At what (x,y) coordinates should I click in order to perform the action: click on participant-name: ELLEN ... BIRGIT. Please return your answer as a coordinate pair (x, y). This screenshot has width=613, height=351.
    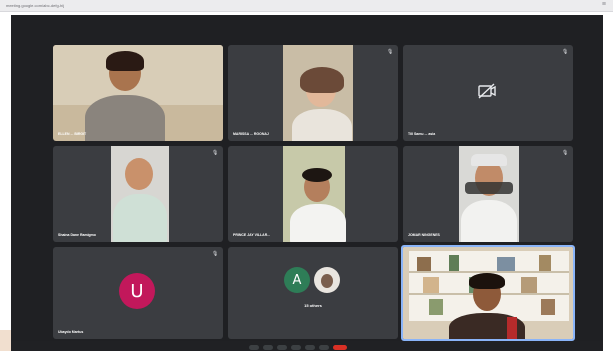
    Looking at the image, I should click on (72, 134).